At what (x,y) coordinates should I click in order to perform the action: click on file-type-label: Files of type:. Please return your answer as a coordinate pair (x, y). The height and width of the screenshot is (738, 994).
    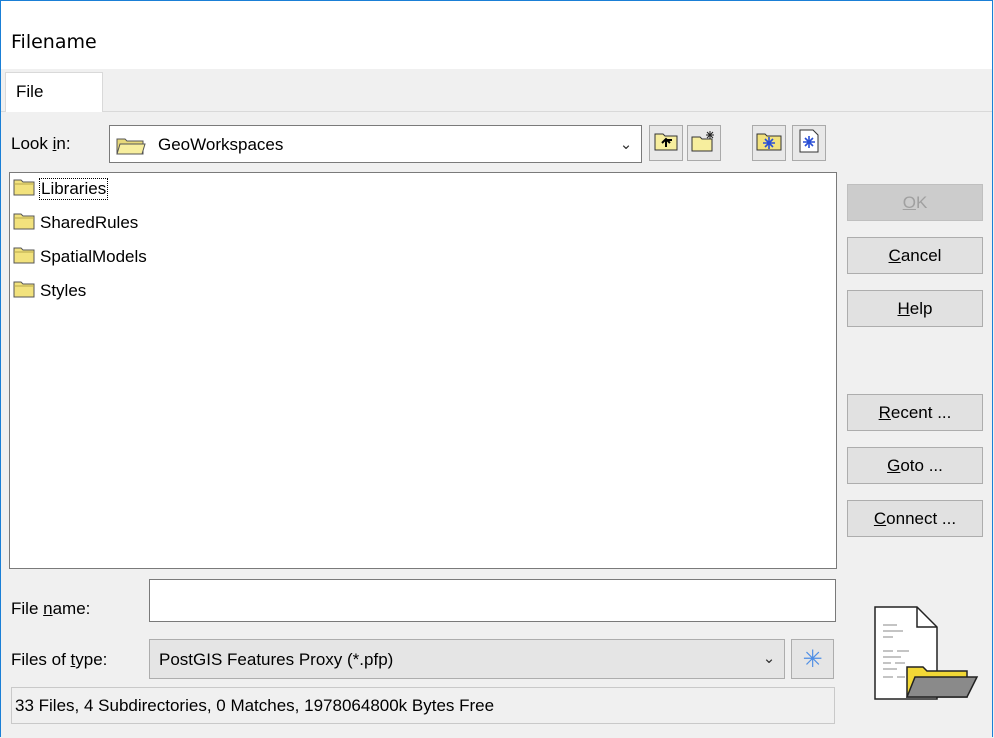
    Looking at the image, I should click on (59, 659).